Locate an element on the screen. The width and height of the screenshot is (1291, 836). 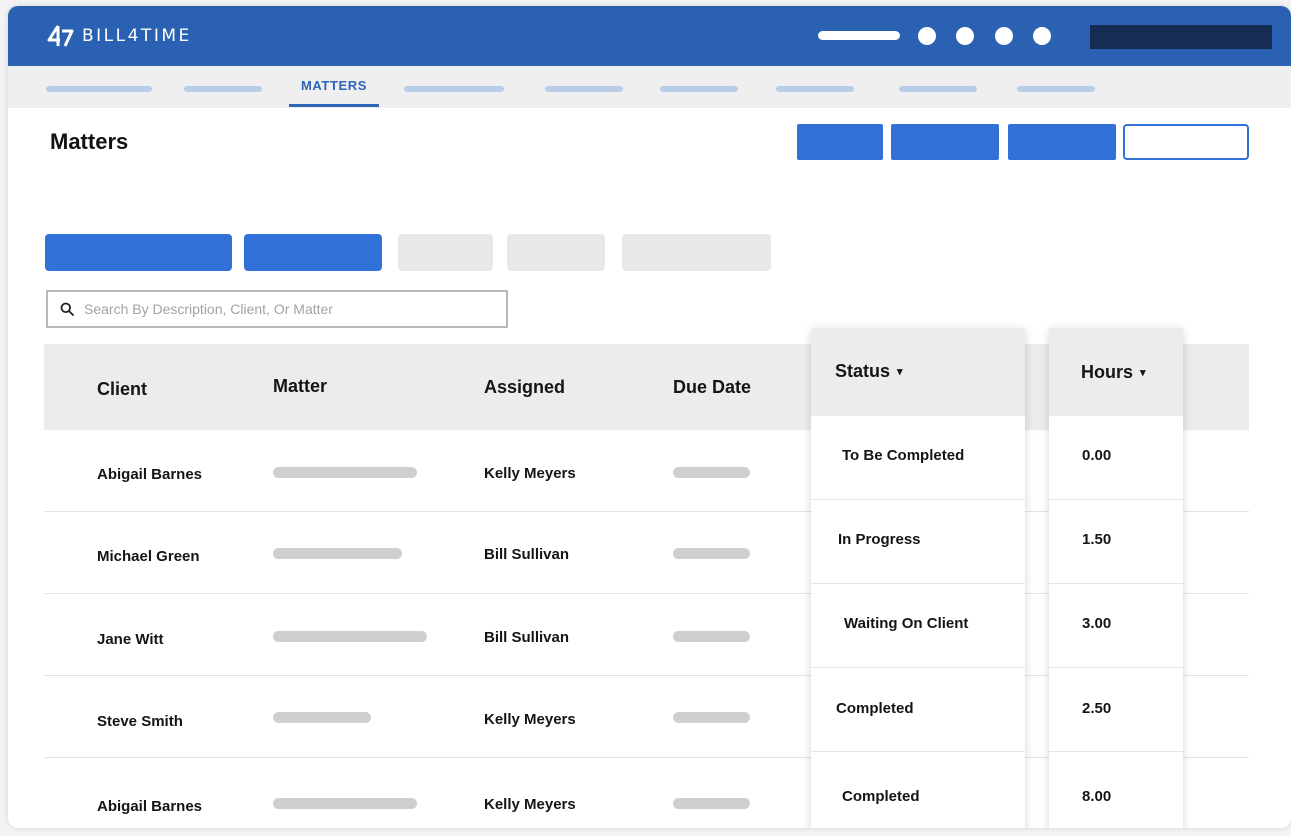
page-title: Matters is located at coordinates (89, 141).